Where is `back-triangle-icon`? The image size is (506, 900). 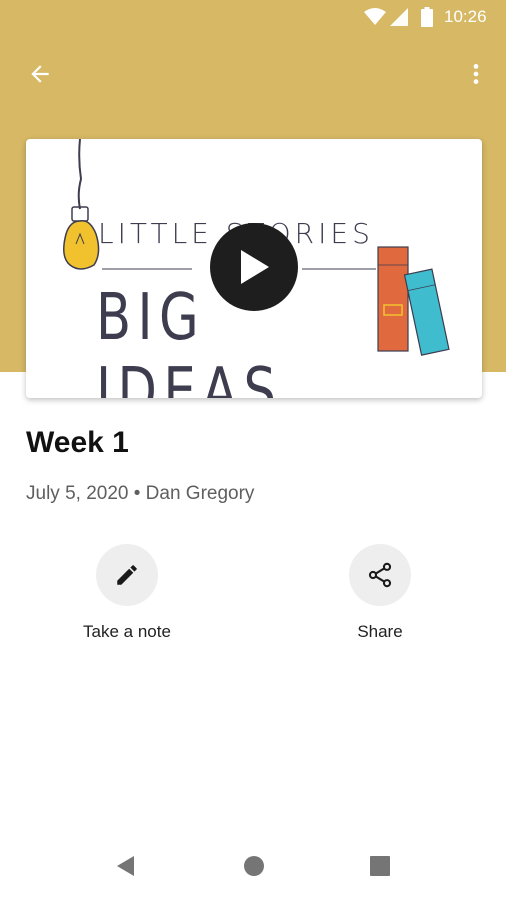
back-triangle-icon is located at coordinates (125, 866).